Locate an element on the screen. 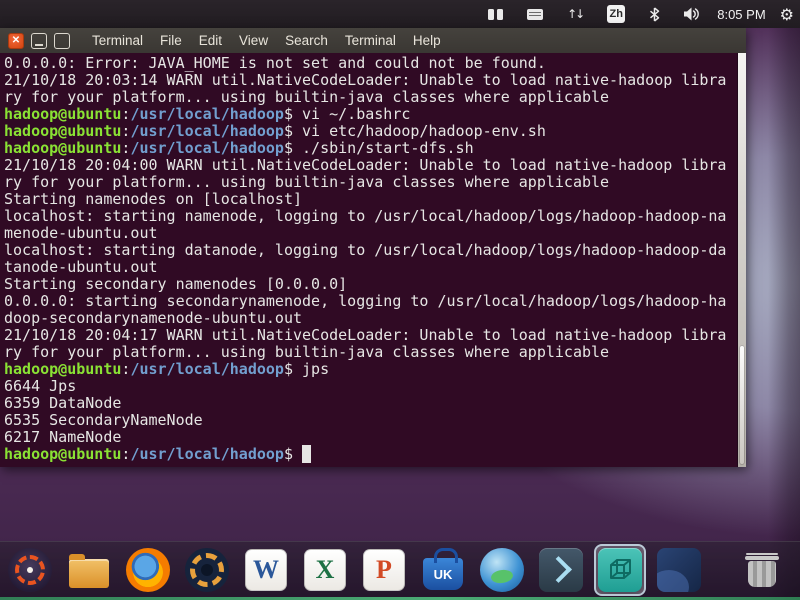  camera-lens-icon is located at coordinates (207, 569).